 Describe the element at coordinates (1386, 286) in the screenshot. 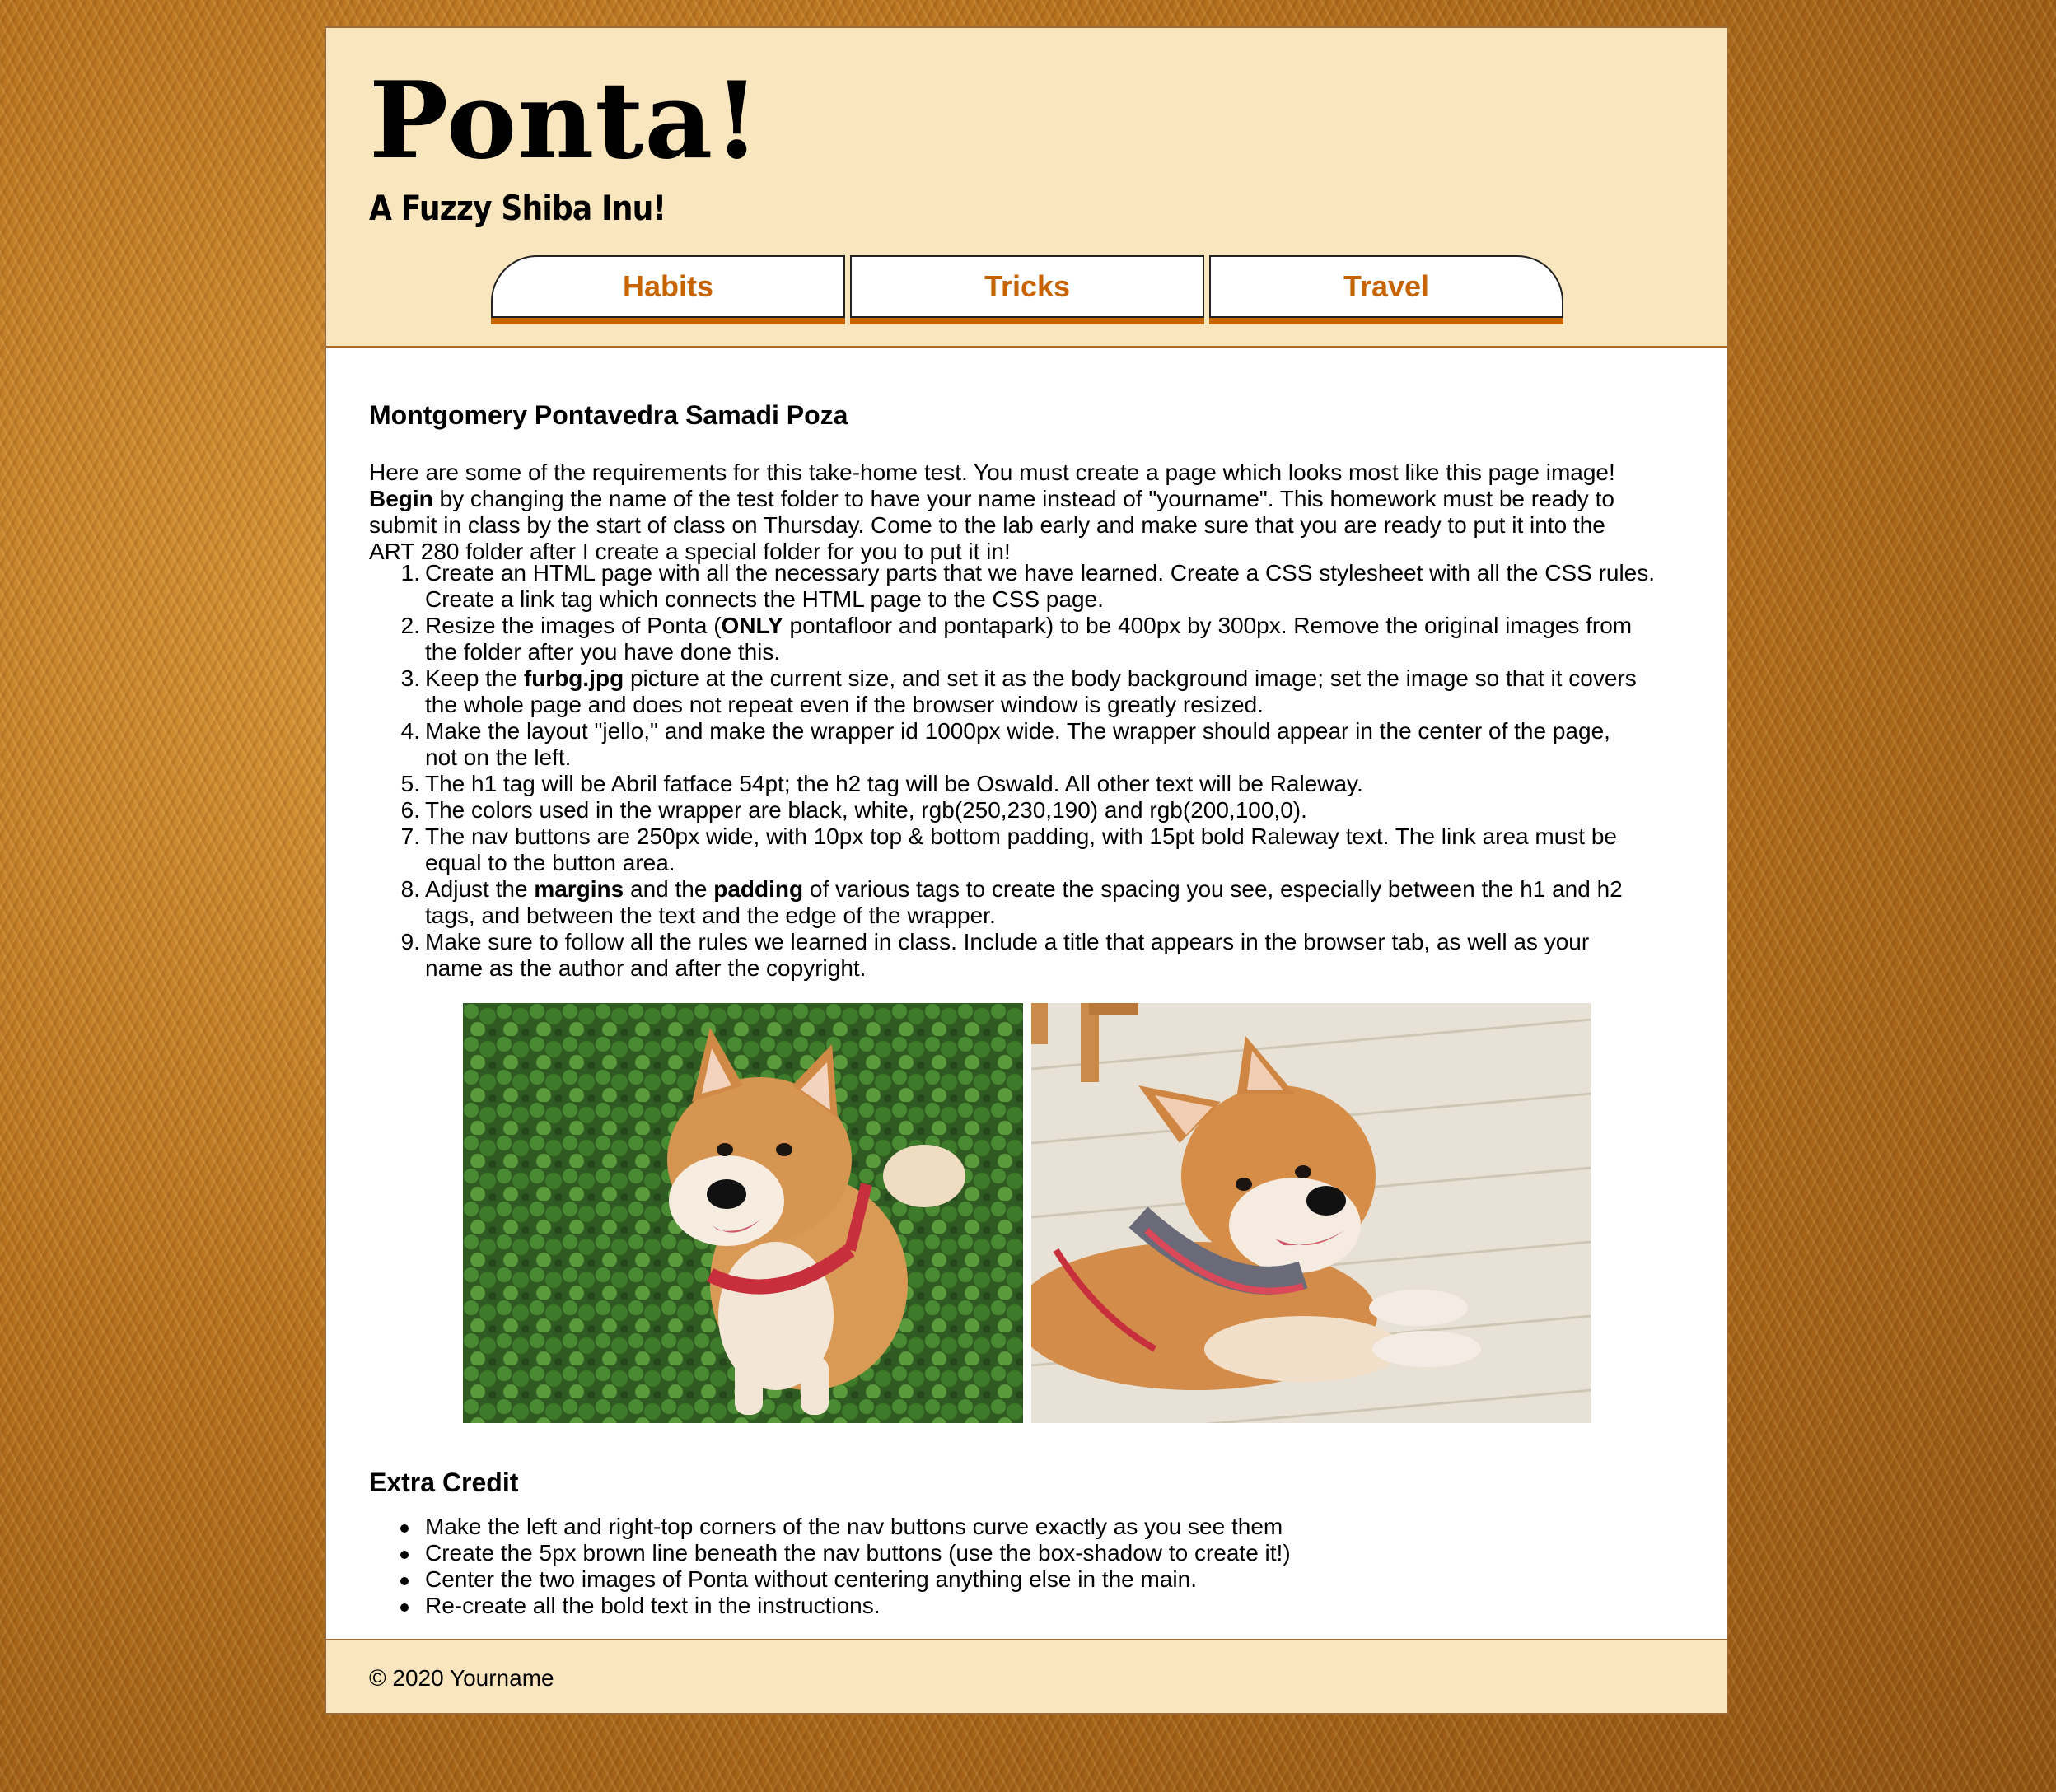

I see `nav-travel-button: Travel` at that location.